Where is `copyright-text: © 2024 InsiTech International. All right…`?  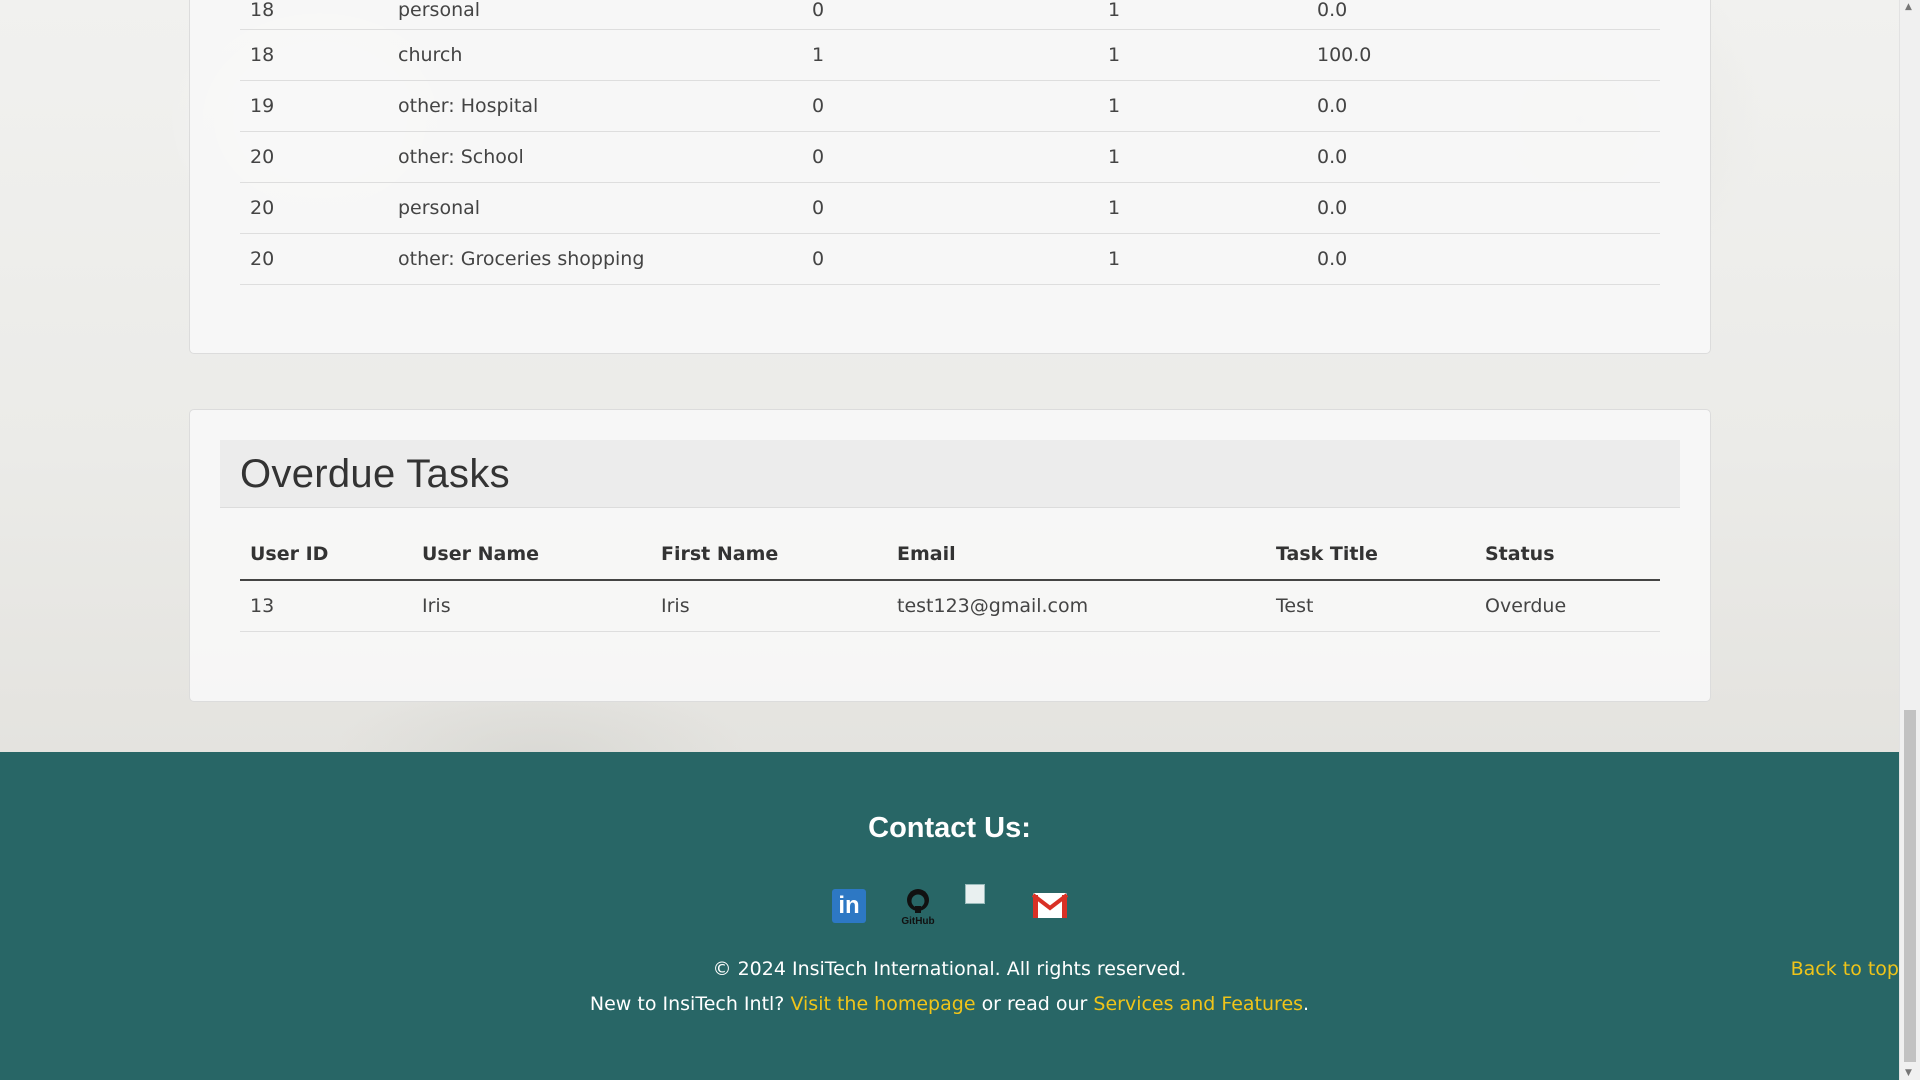 copyright-text: © 2024 InsiTech International. All right… is located at coordinates (949, 969).